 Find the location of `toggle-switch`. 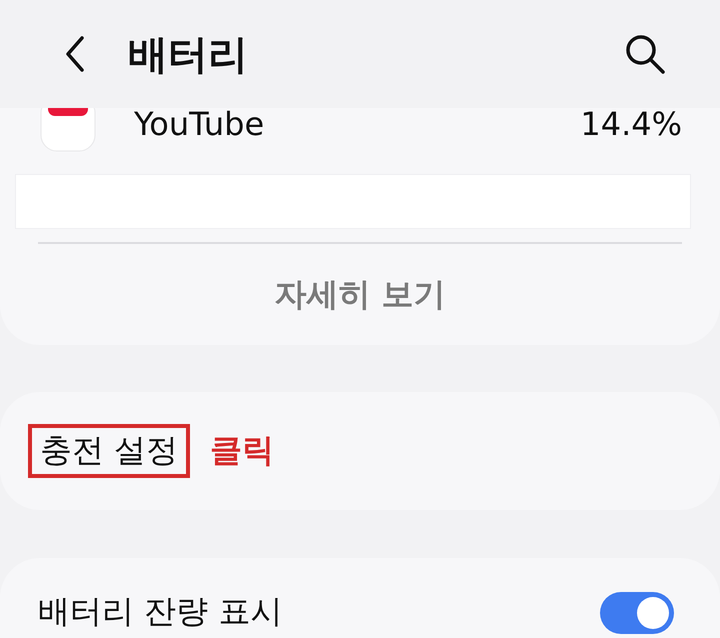

toggle-switch is located at coordinates (637, 613).